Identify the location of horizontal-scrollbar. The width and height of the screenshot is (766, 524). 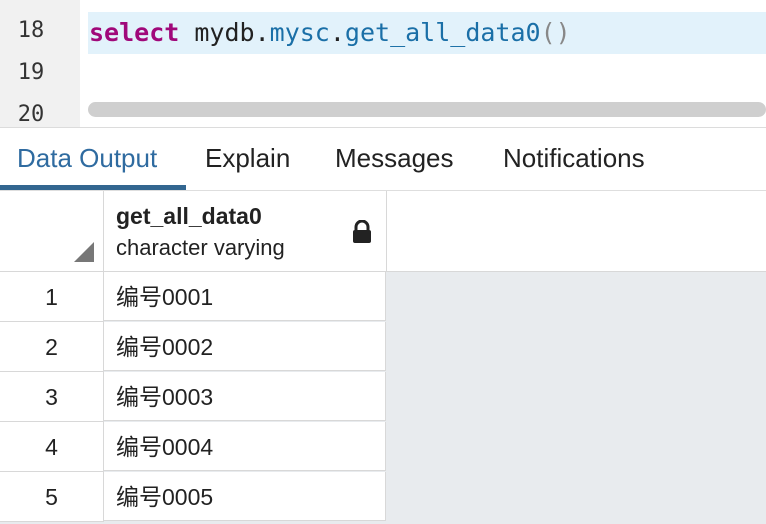
(427, 109).